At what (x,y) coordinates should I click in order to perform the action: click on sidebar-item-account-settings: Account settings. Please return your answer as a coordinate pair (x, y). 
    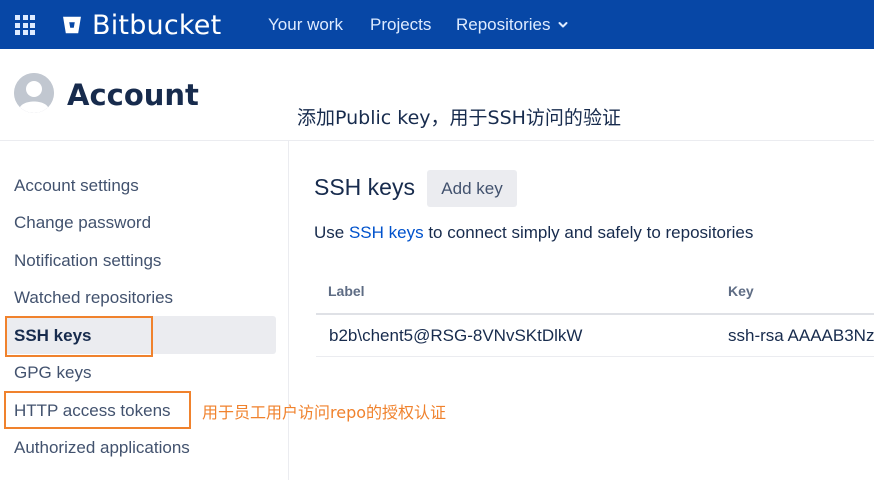
    Looking at the image, I should click on (76, 186).